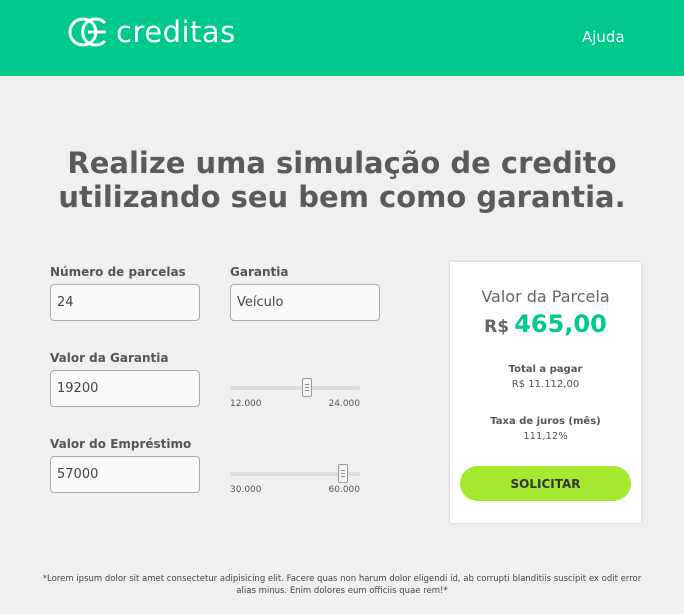 The height and width of the screenshot is (614, 684). Describe the element at coordinates (560, 324) in the screenshot. I see `installment-value: 465,00` at that location.